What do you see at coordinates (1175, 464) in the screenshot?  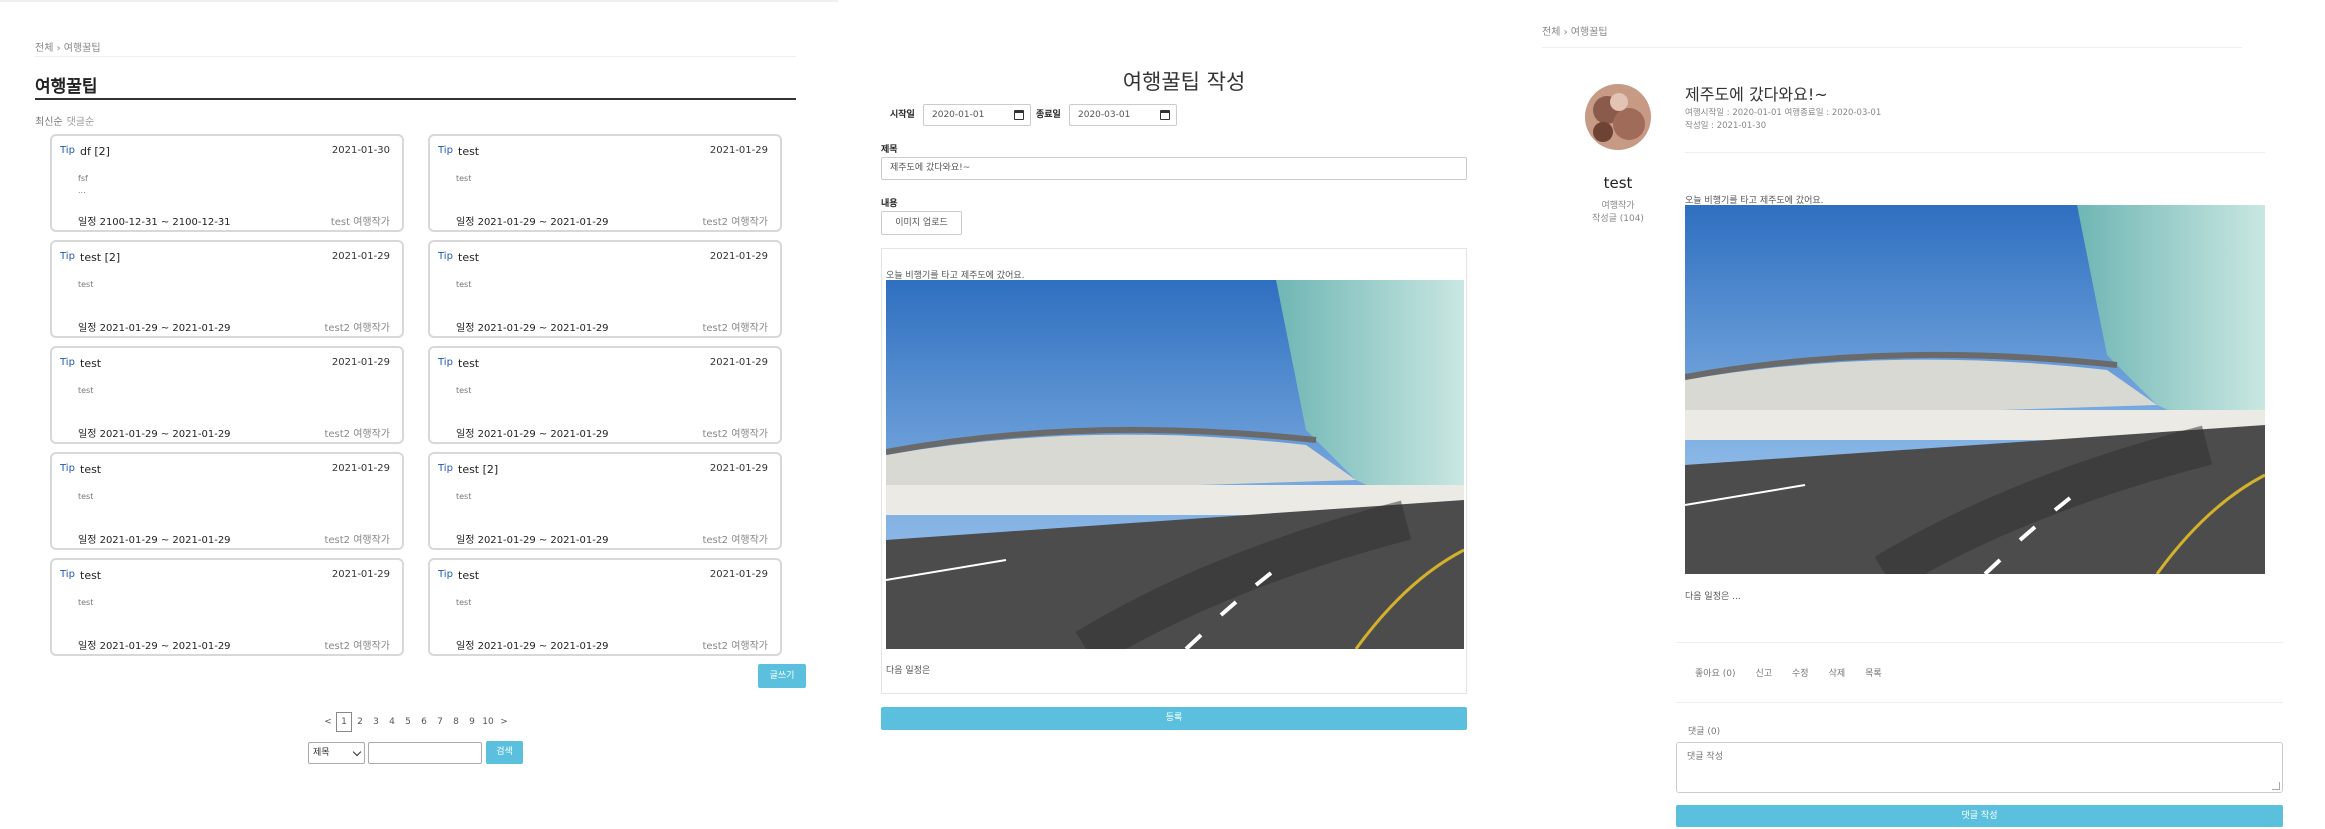 I see `airport-photo` at bounding box center [1175, 464].